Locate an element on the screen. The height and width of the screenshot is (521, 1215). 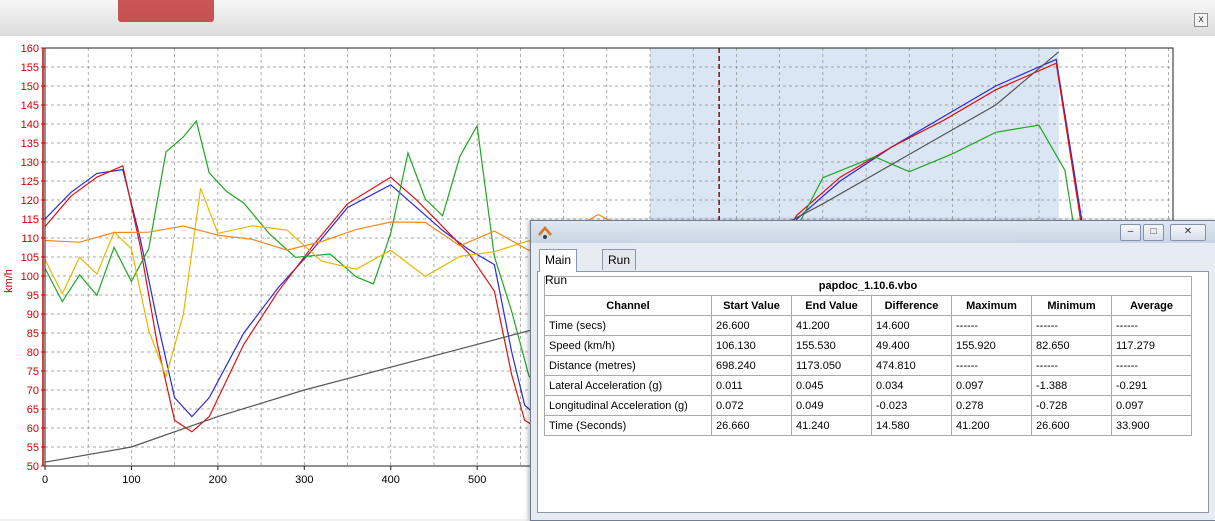
y-tick-label: 50 is located at coordinates (33, 467).